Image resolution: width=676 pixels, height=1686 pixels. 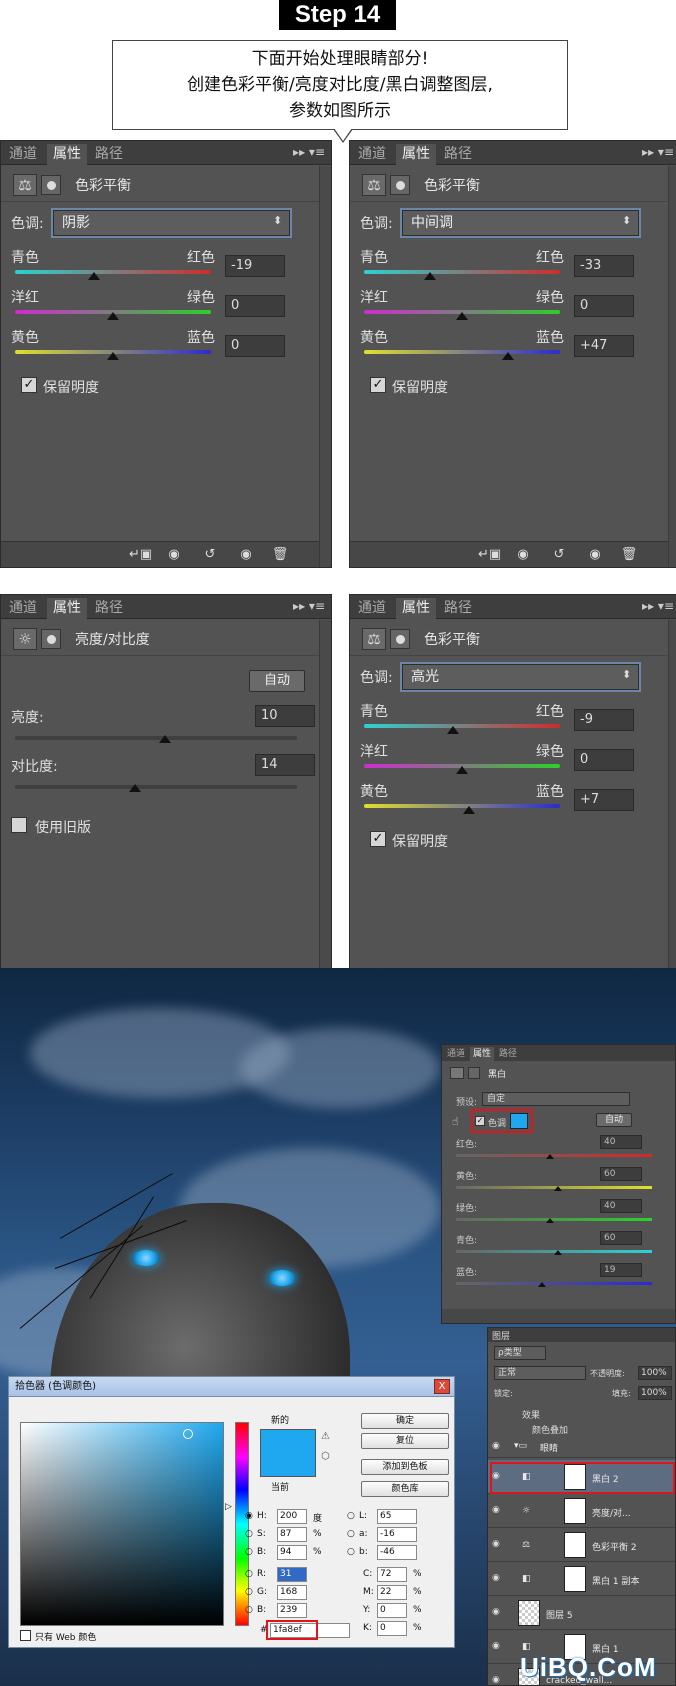 What do you see at coordinates (135, 788) in the screenshot?
I see `contrast-slider-thumb` at bounding box center [135, 788].